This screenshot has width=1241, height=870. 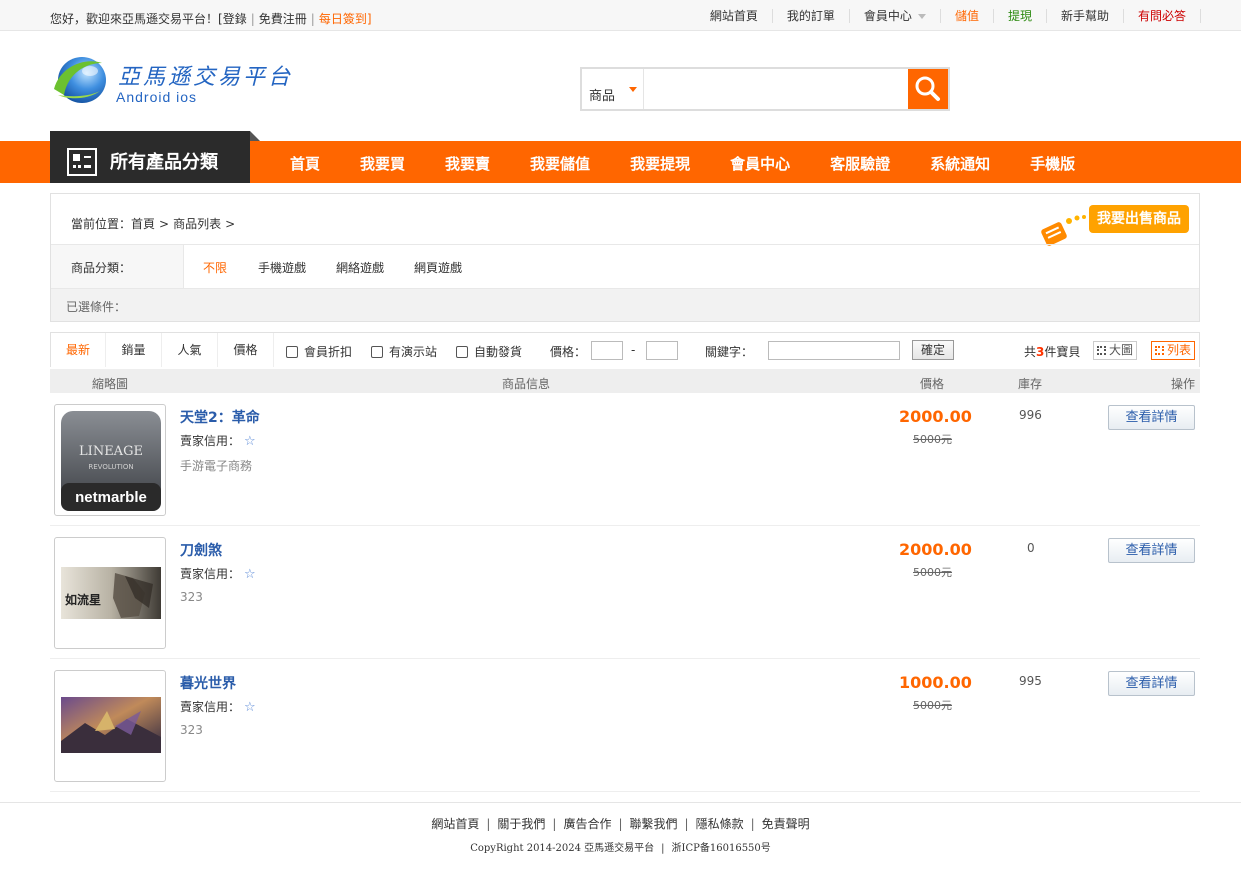 What do you see at coordinates (587, 824) in the screenshot?
I see `footer-link-ads: 廣告合作` at bounding box center [587, 824].